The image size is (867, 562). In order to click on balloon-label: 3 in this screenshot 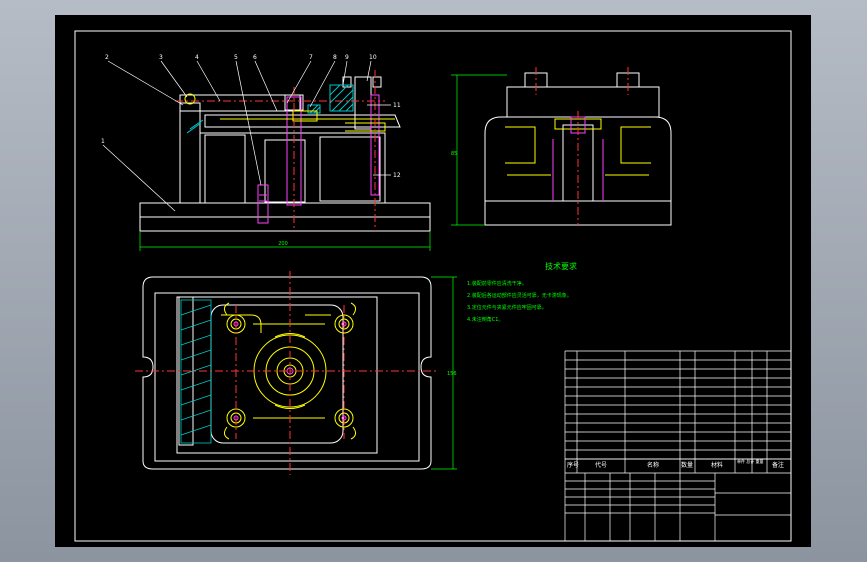, I will do `click(161, 57)`.